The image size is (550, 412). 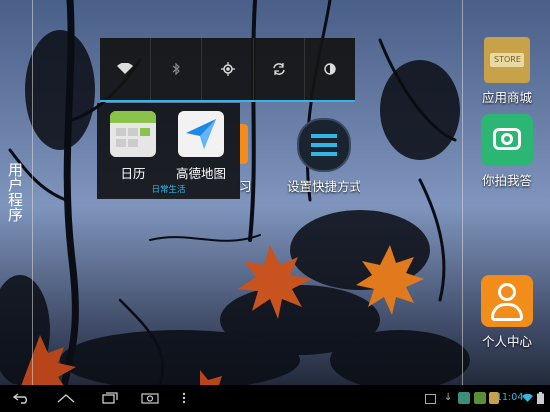 What do you see at coordinates (430, 399) in the screenshot?
I see `image-notification-icon` at bounding box center [430, 399].